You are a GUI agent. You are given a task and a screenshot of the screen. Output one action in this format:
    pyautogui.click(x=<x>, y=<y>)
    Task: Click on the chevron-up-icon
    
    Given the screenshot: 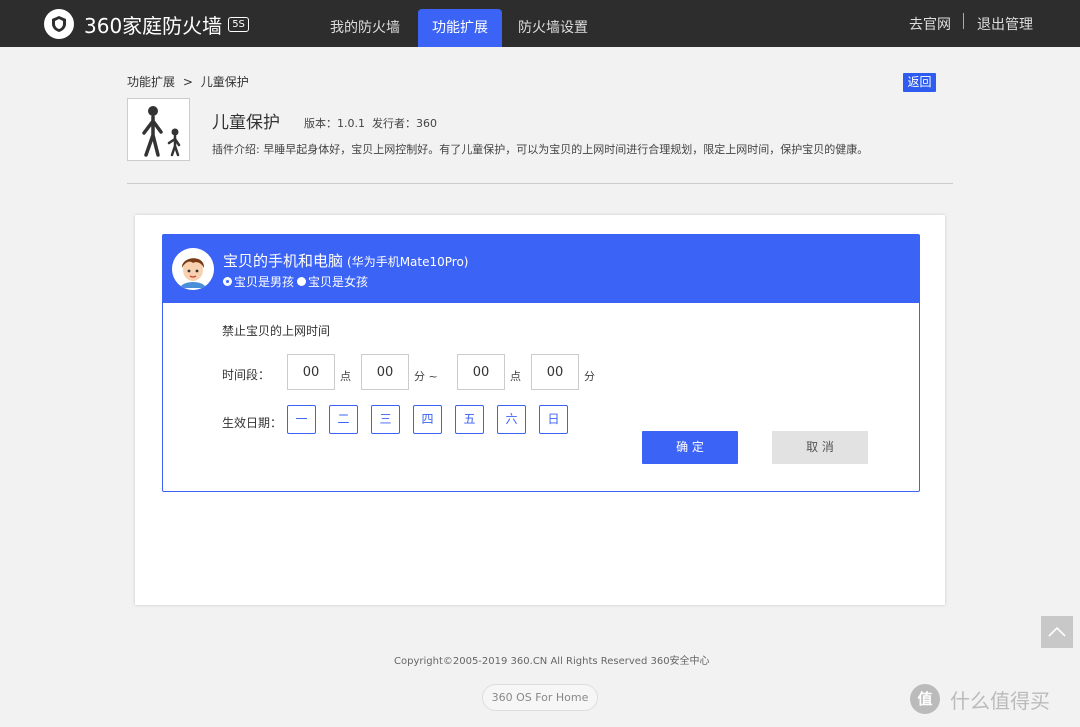 What is the action you would take?
    pyautogui.click(x=1057, y=631)
    